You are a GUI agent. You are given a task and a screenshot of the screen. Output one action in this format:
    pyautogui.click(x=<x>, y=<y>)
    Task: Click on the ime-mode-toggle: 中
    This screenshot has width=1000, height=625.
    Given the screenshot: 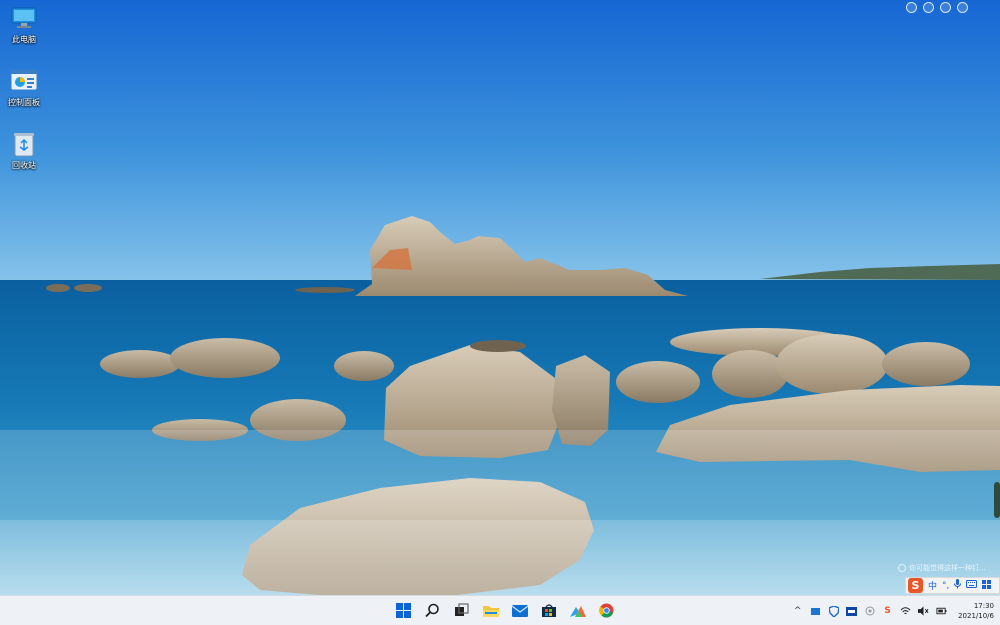 What is the action you would take?
    pyautogui.click(x=932, y=585)
    